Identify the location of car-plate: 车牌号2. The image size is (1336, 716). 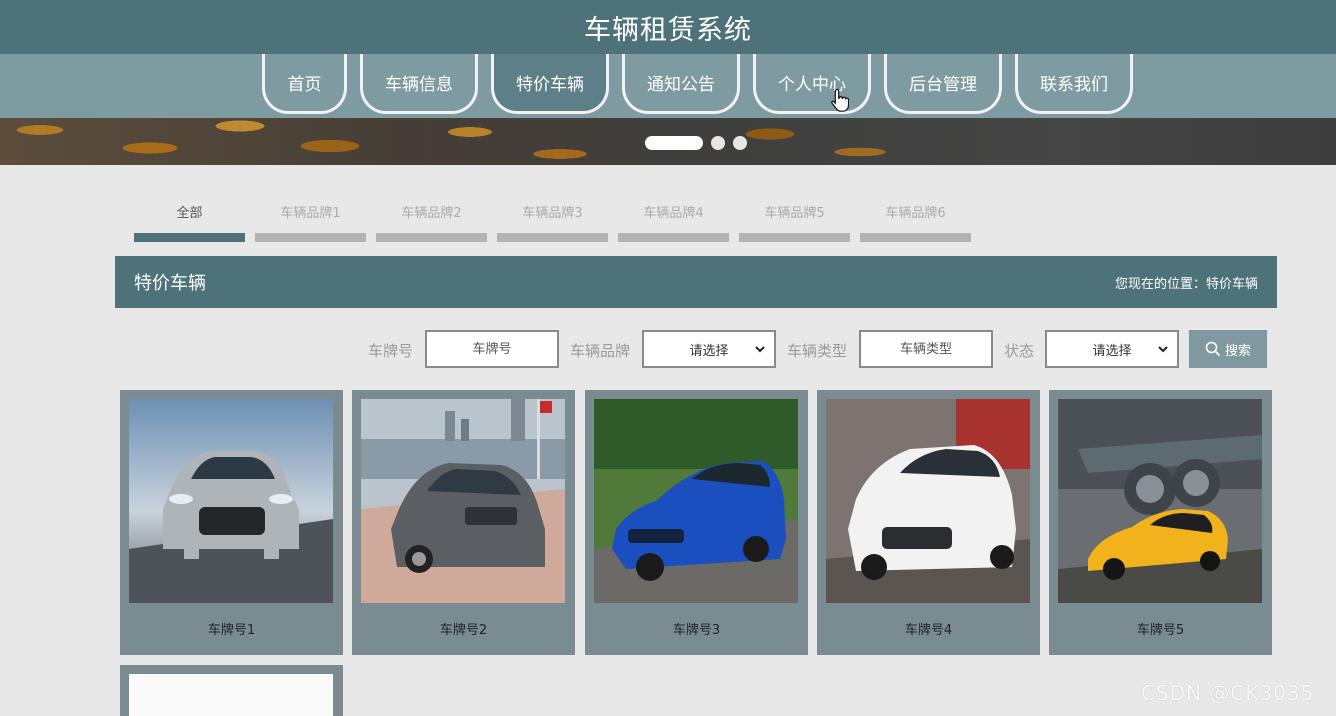
(463, 630).